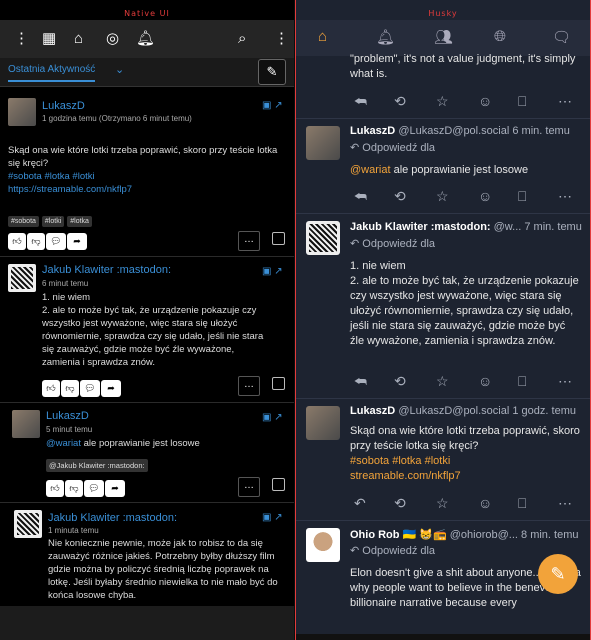  I want to click on people-icon: 👥︎, so click(443, 37).